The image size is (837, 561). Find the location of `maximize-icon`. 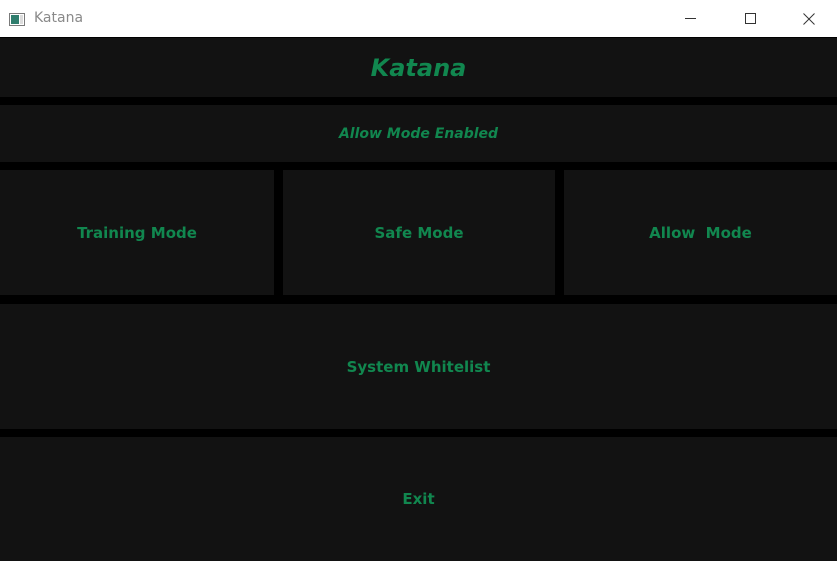

maximize-icon is located at coordinates (750, 18).